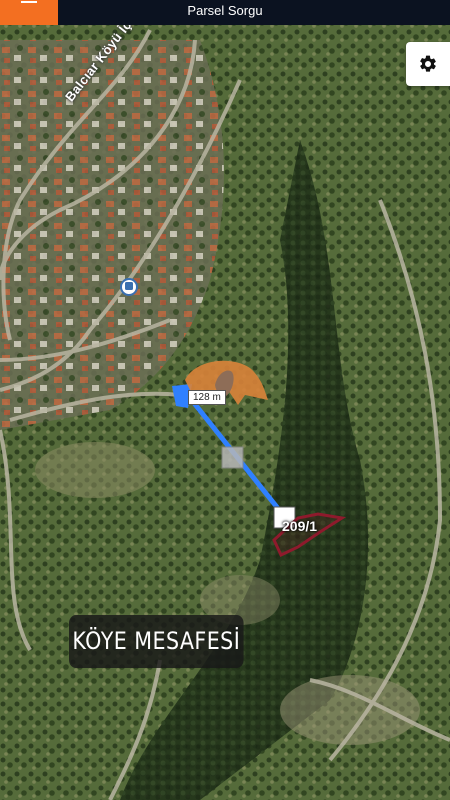 Image resolution: width=450 pixels, height=800 pixels. I want to click on page-title: Parsel Sorgu, so click(225, 10).